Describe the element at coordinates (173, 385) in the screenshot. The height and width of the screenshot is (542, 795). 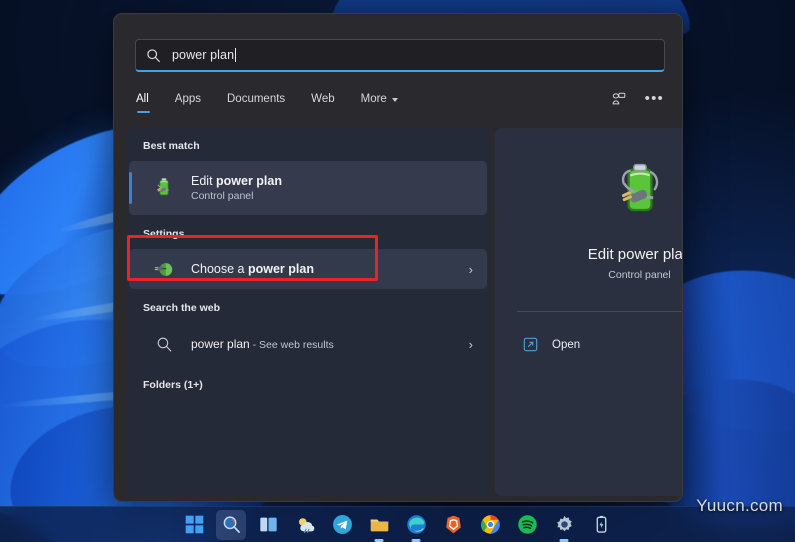
I see `section-header-folders: Folders (1+)` at that location.